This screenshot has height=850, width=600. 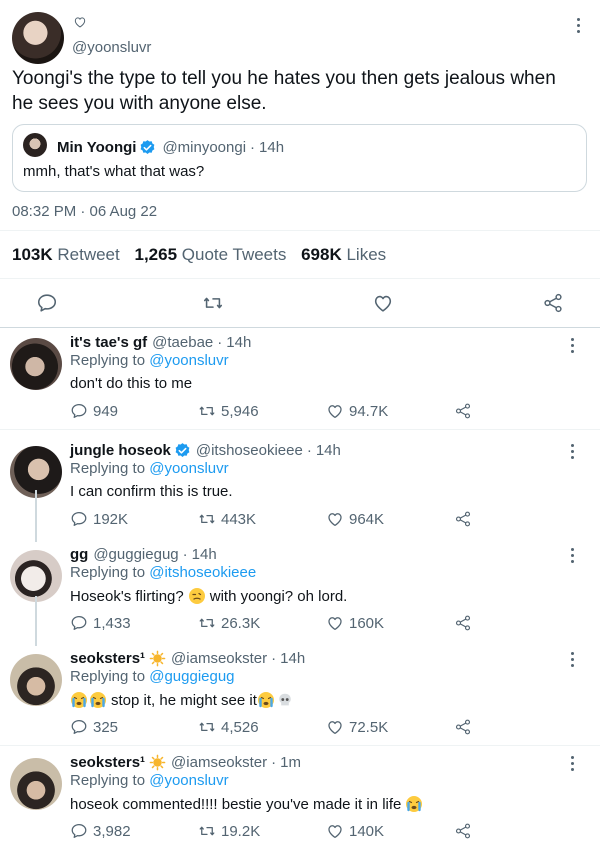 What do you see at coordinates (202, 572) in the screenshot?
I see `replying-to-handle: @itshoseokieee` at bounding box center [202, 572].